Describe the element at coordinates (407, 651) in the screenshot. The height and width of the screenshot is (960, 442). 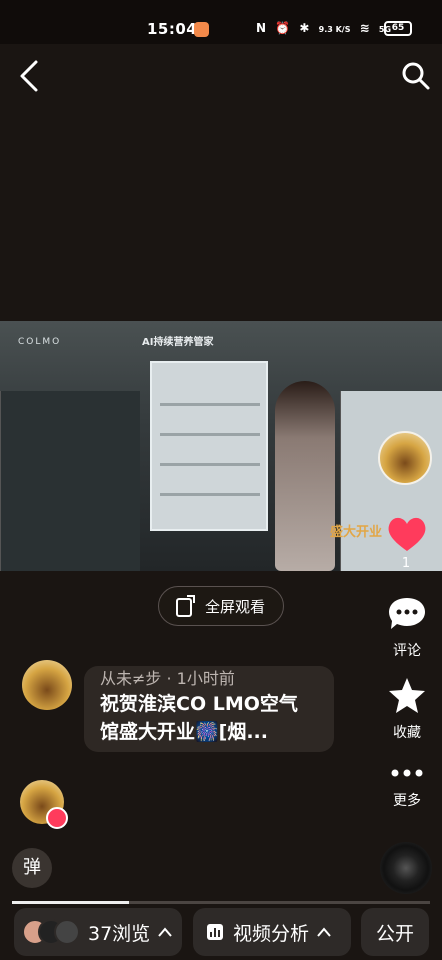
I see `comment-label: 评论` at that location.